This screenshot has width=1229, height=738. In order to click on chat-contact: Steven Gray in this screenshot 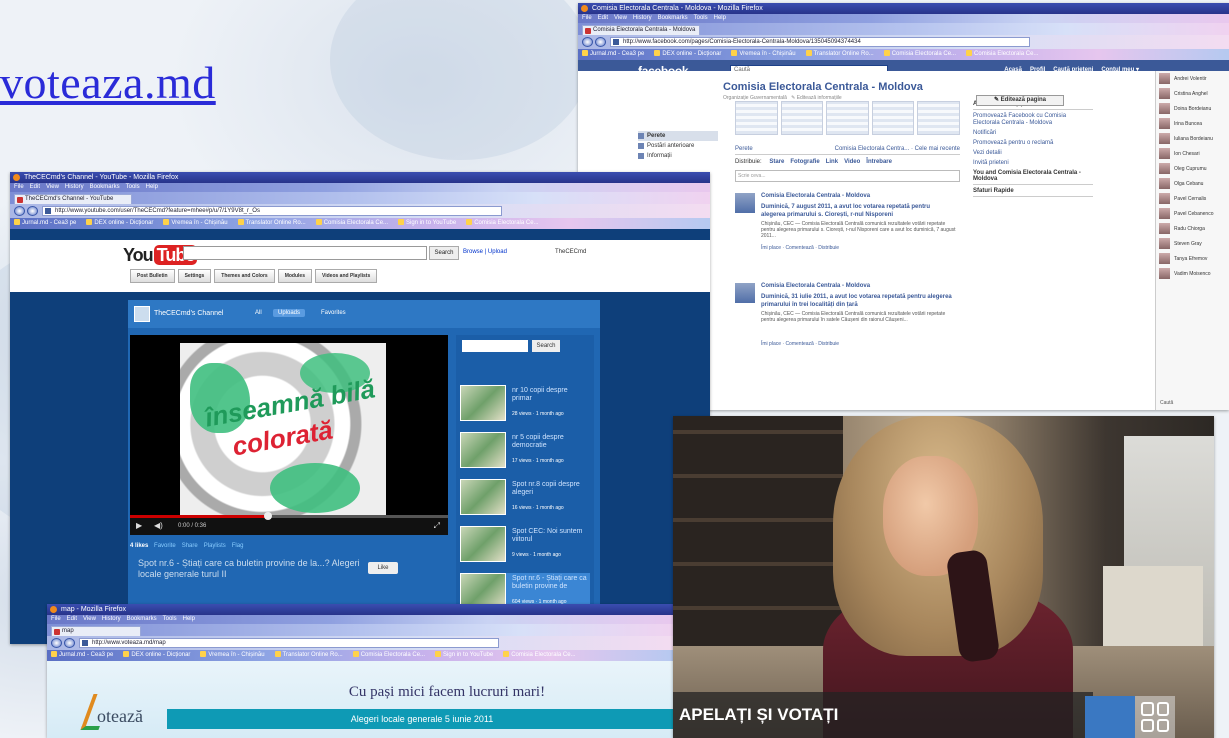, I will do `click(1192, 243)`.